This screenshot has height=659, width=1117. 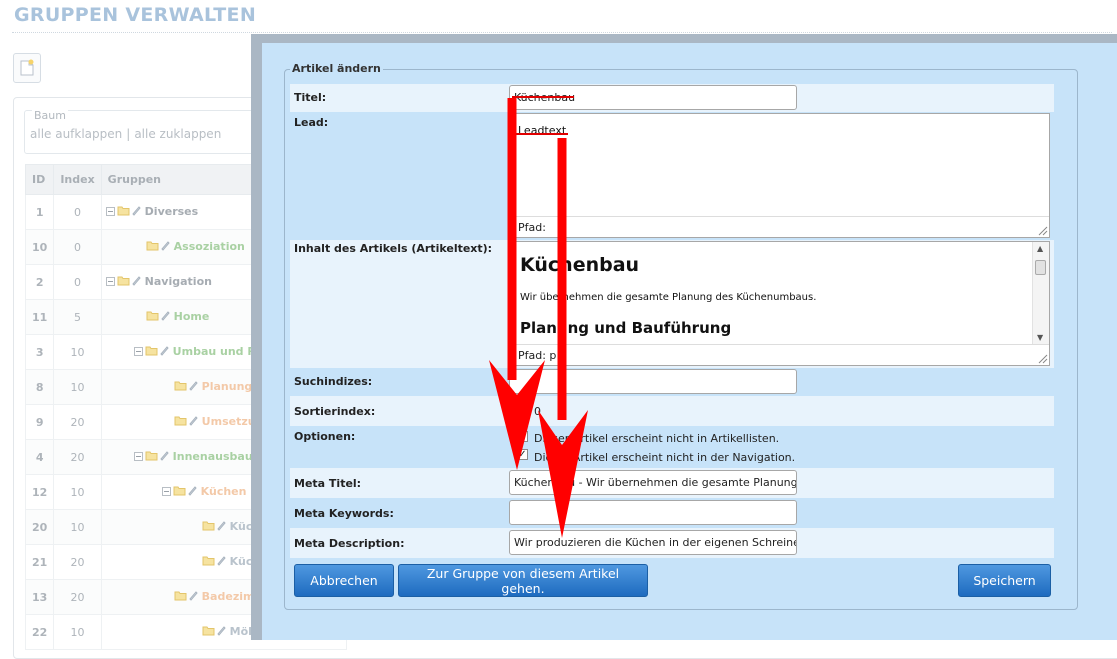 I want to click on page-title: GRUPPEN VERWALTEN, so click(x=135, y=15).